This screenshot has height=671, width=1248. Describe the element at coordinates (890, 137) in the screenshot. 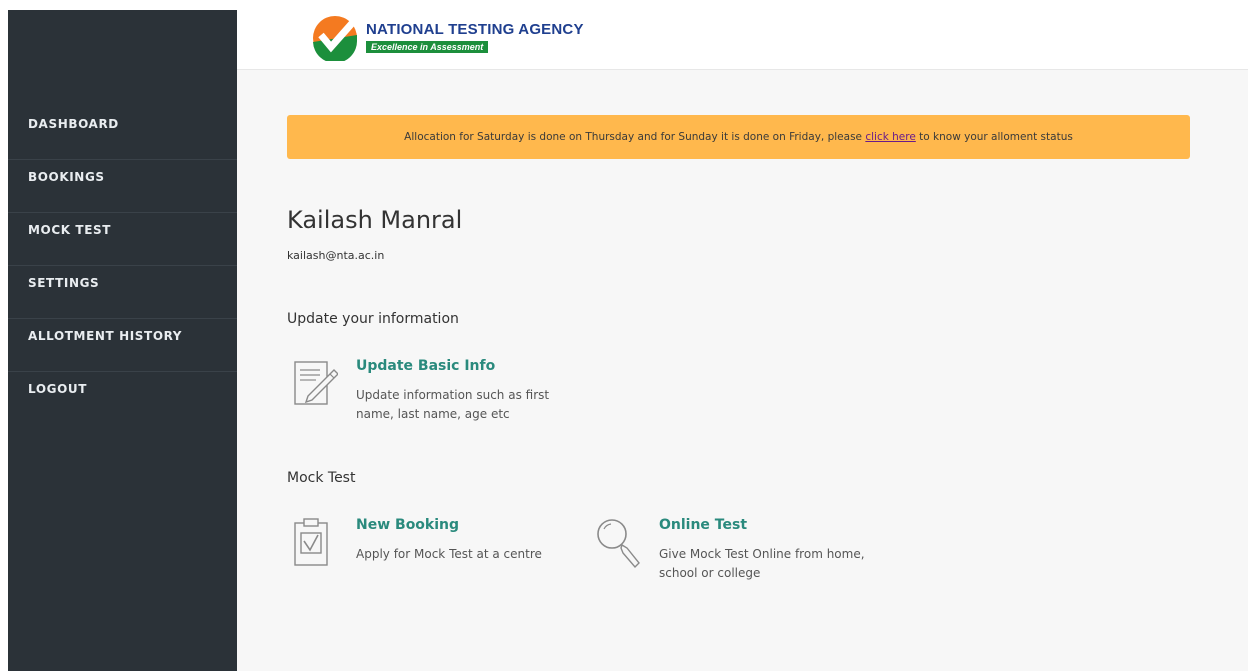

I see `banner-link: click here` at that location.